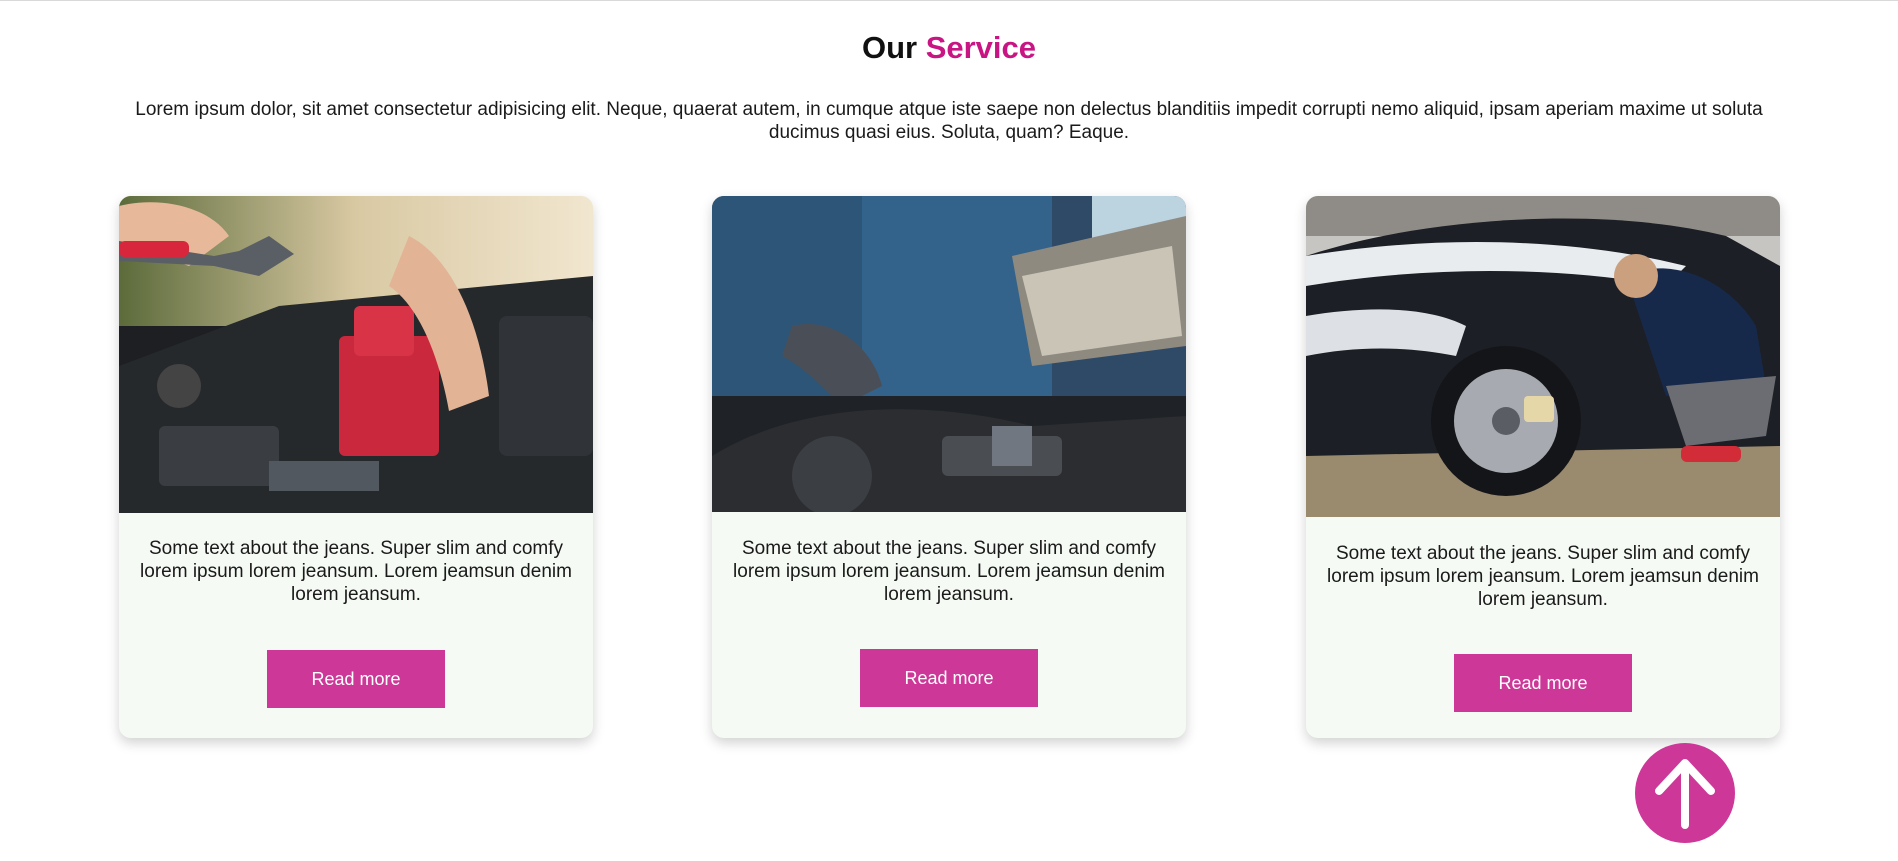 The height and width of the screenshot is (861, 1898). What do you see at coordinates (889, 47) in the screenshot?
I see `section-title-main: Our` at bounding box center [889, 47].